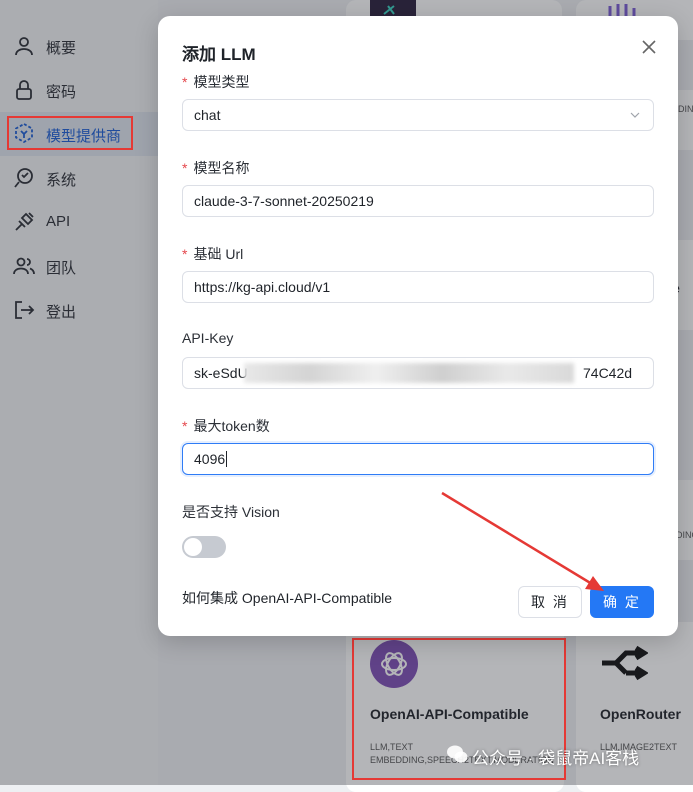 Image resolution: width=693 pixels, height=792 pixels. Describe the element at coordinates (622, 602) in the screenshot. I see `confirm-button: 确 定` at that location.